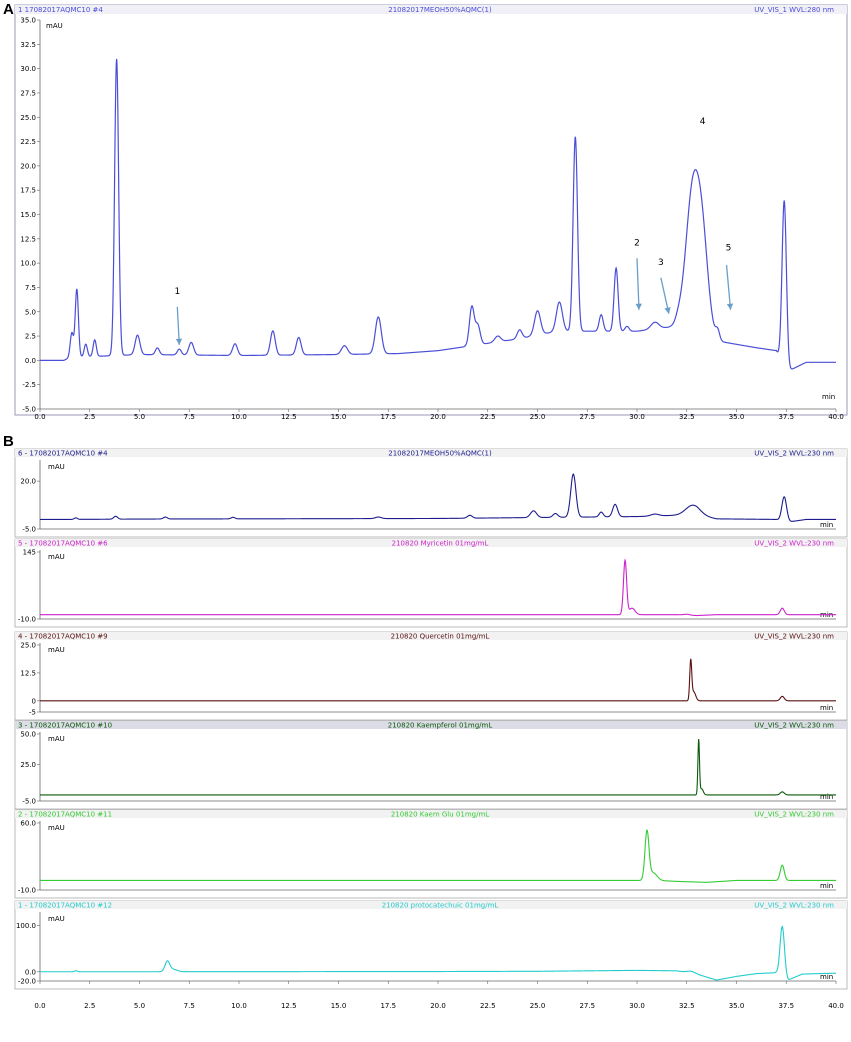 The width and height of the screenshot is (851, 1042). I want to click on chromatogram-header-center: 21082017MEOH50%AQMC(1), so click(440, 454).